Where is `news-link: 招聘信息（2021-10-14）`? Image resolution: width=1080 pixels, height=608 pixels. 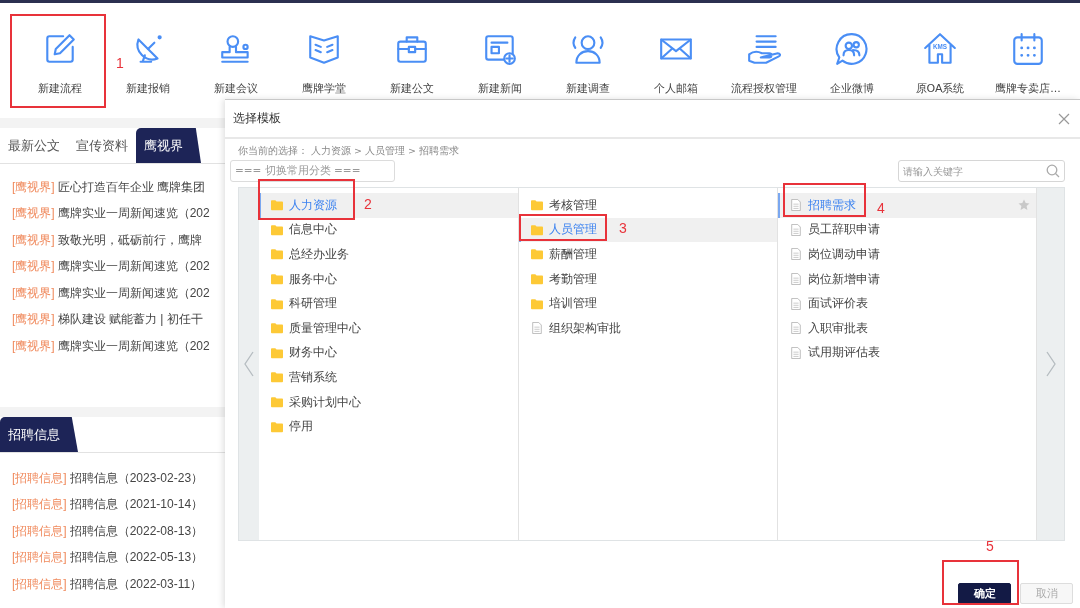
news-link: 招聘信息（2021-10-14） is located at coordinates (136, 505).